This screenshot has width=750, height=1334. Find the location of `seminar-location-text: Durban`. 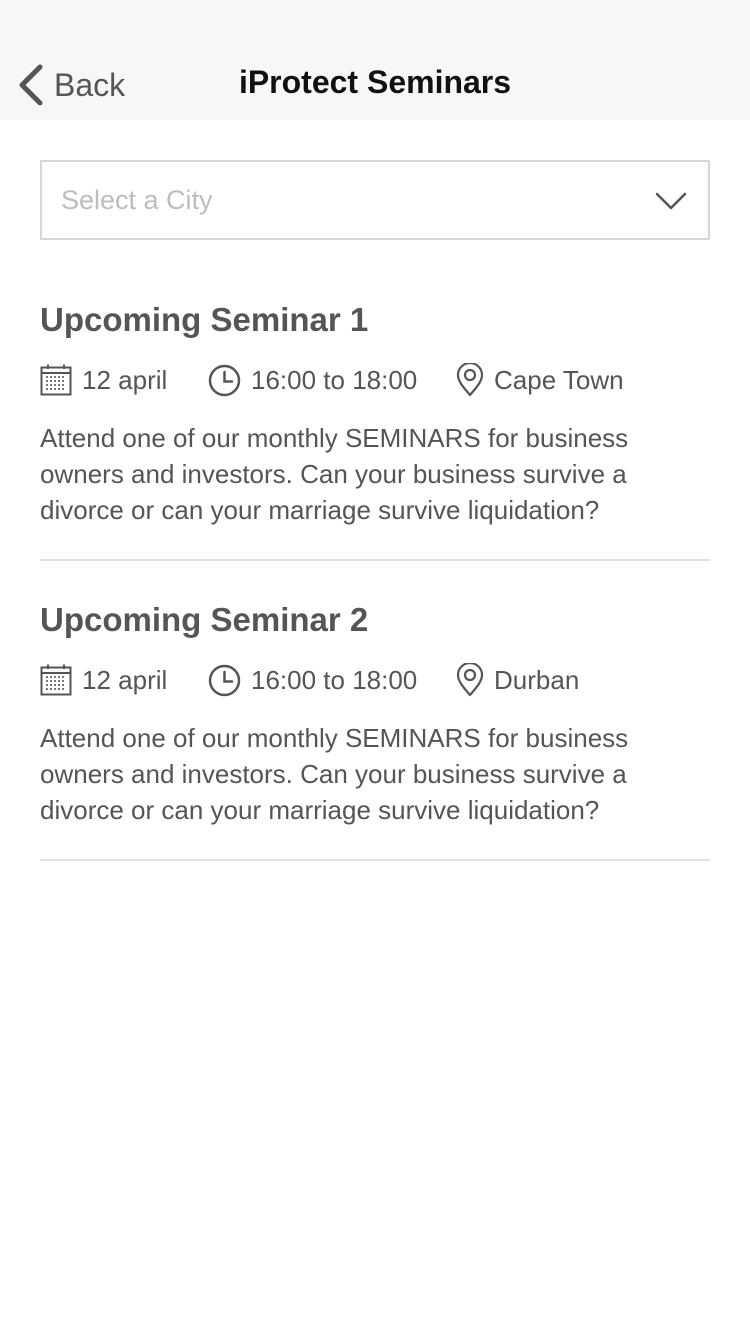

seminar-location-text: Durban is located at coordinates (537, 679).